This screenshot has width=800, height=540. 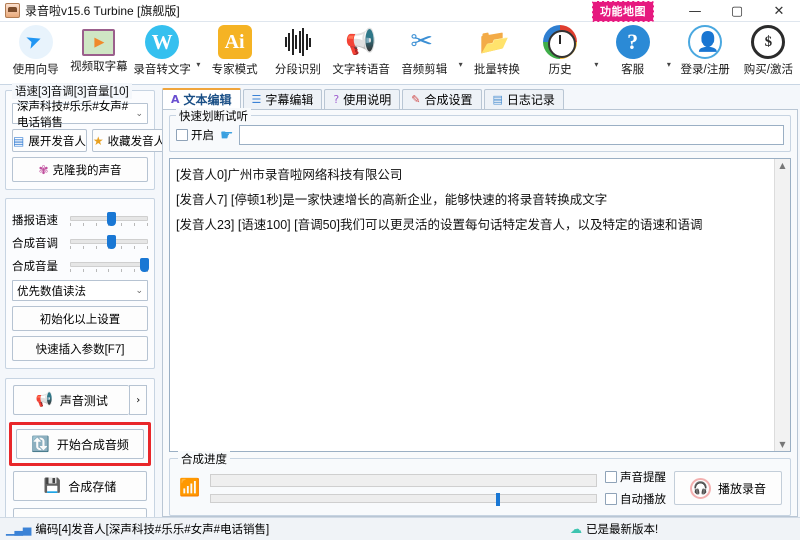 I want to click on tab-help: ? 使用说明, so click(x=362, y=99).